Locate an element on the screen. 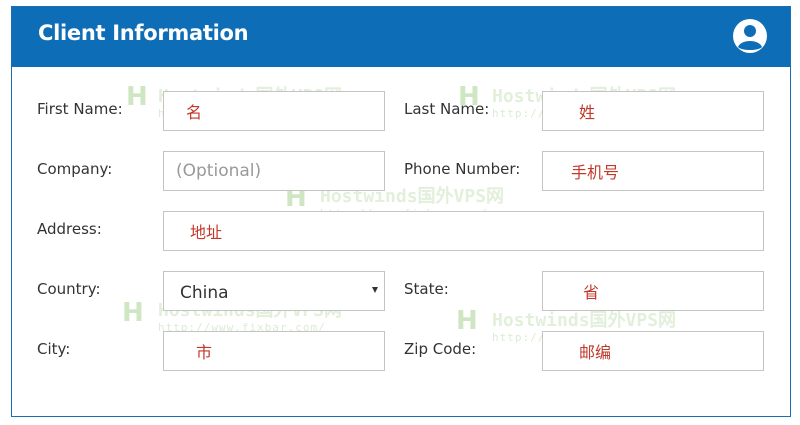 This screenshot has width=800, height=425. chevron-down-icon is located at coordinates (375, 290).